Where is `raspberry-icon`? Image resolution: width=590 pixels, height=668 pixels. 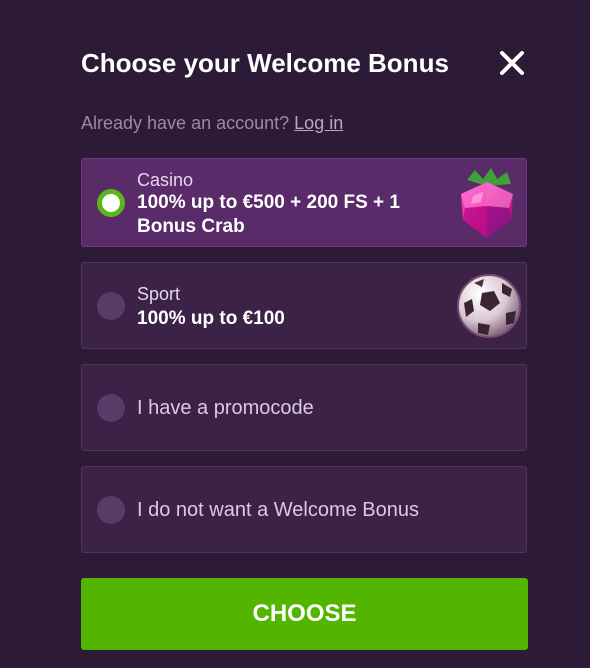 raspberry-icon is located at coordinates (487, 204).